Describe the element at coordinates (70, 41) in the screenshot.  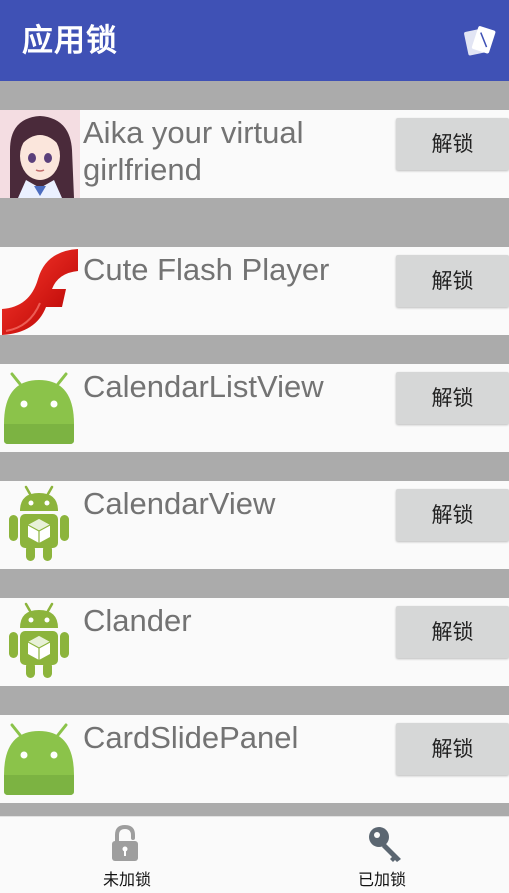
I see `app-title: 应用锁` at that location.